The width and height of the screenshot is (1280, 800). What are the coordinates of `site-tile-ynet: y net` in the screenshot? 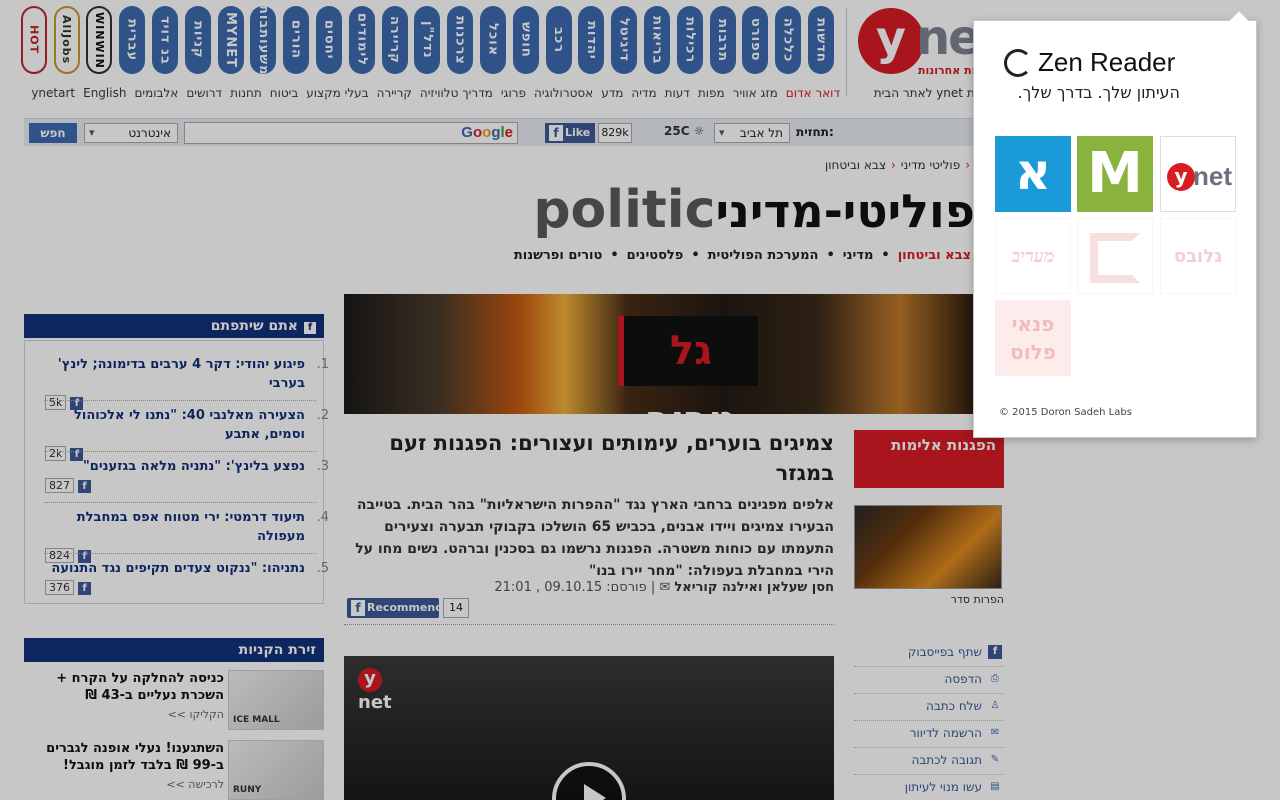 It's located at (1198, 174).